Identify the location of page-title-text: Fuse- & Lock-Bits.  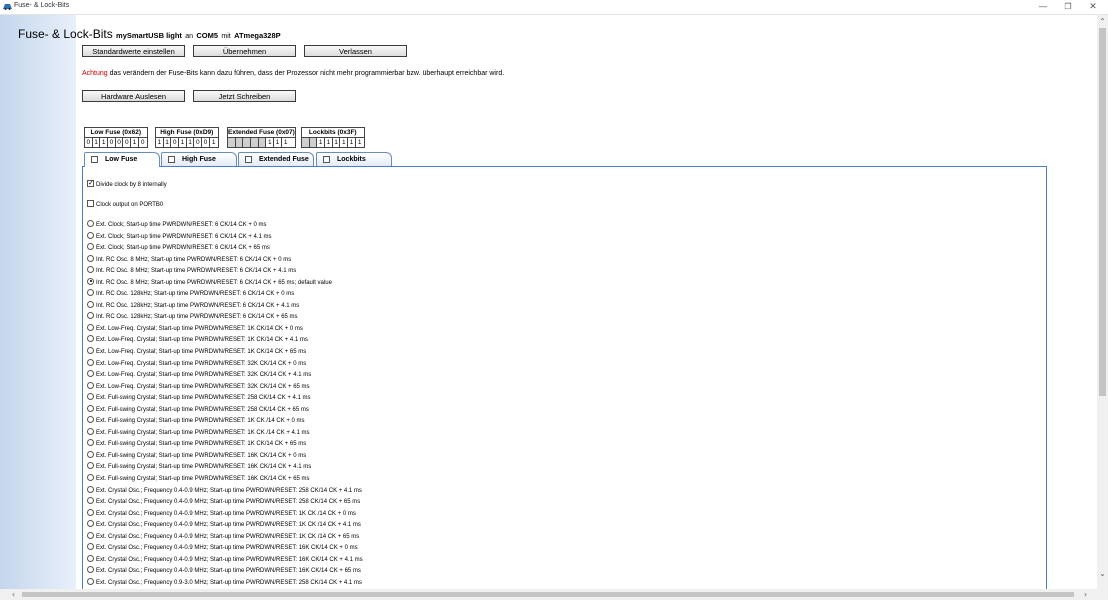
(65, 34).